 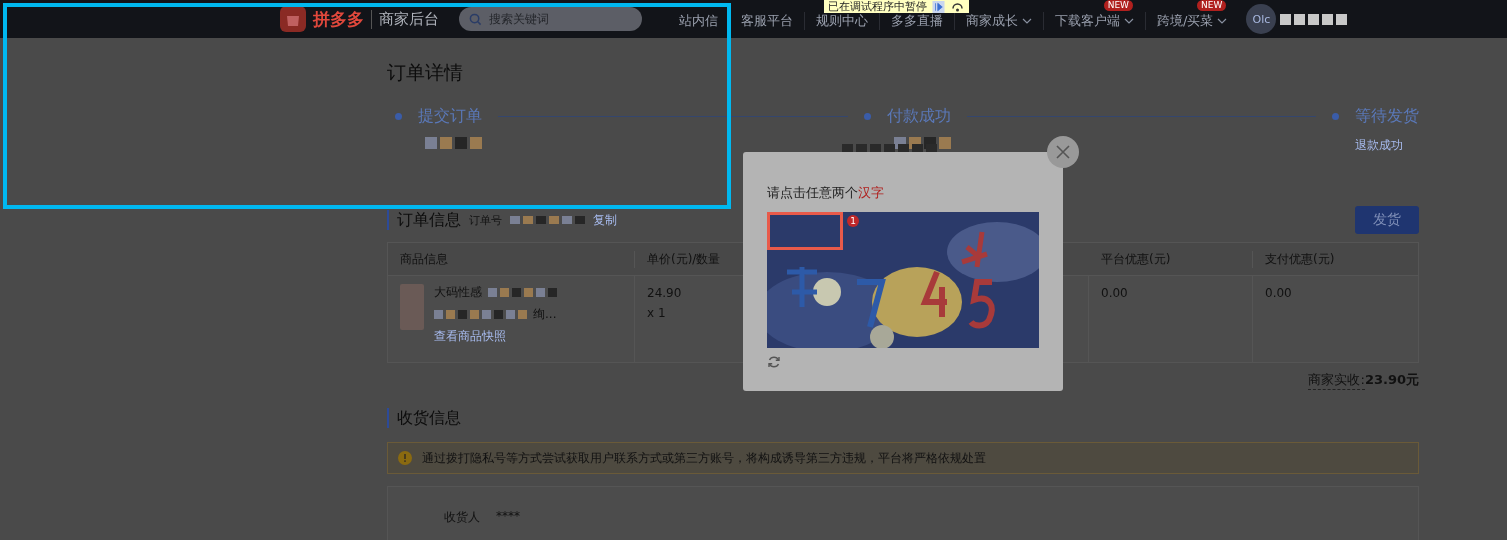 What do you see at coordinates (338, 19) in the screenshot?
I see `brand-name: 拼多多` at bounding box center [338, 19].